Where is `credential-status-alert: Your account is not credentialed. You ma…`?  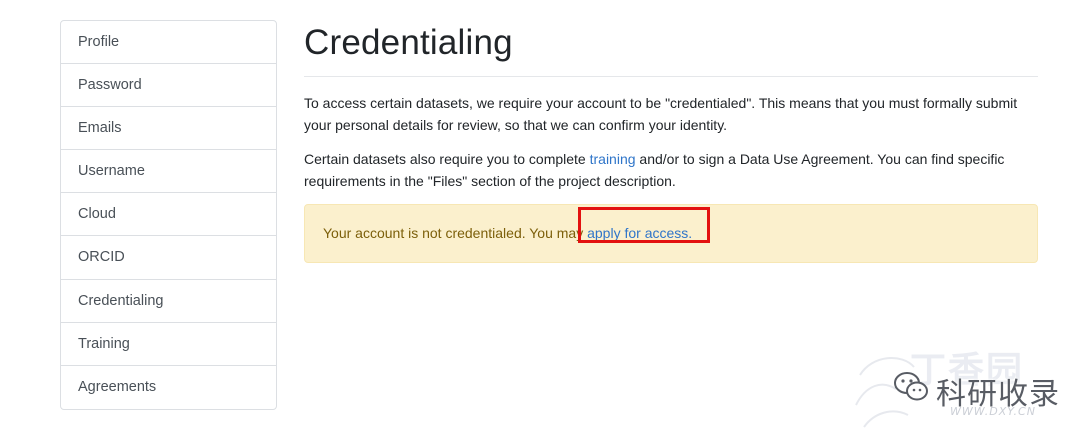 credential-status-alert: Your account is not credentialed. You ma… is located at coordinates (671, 233).